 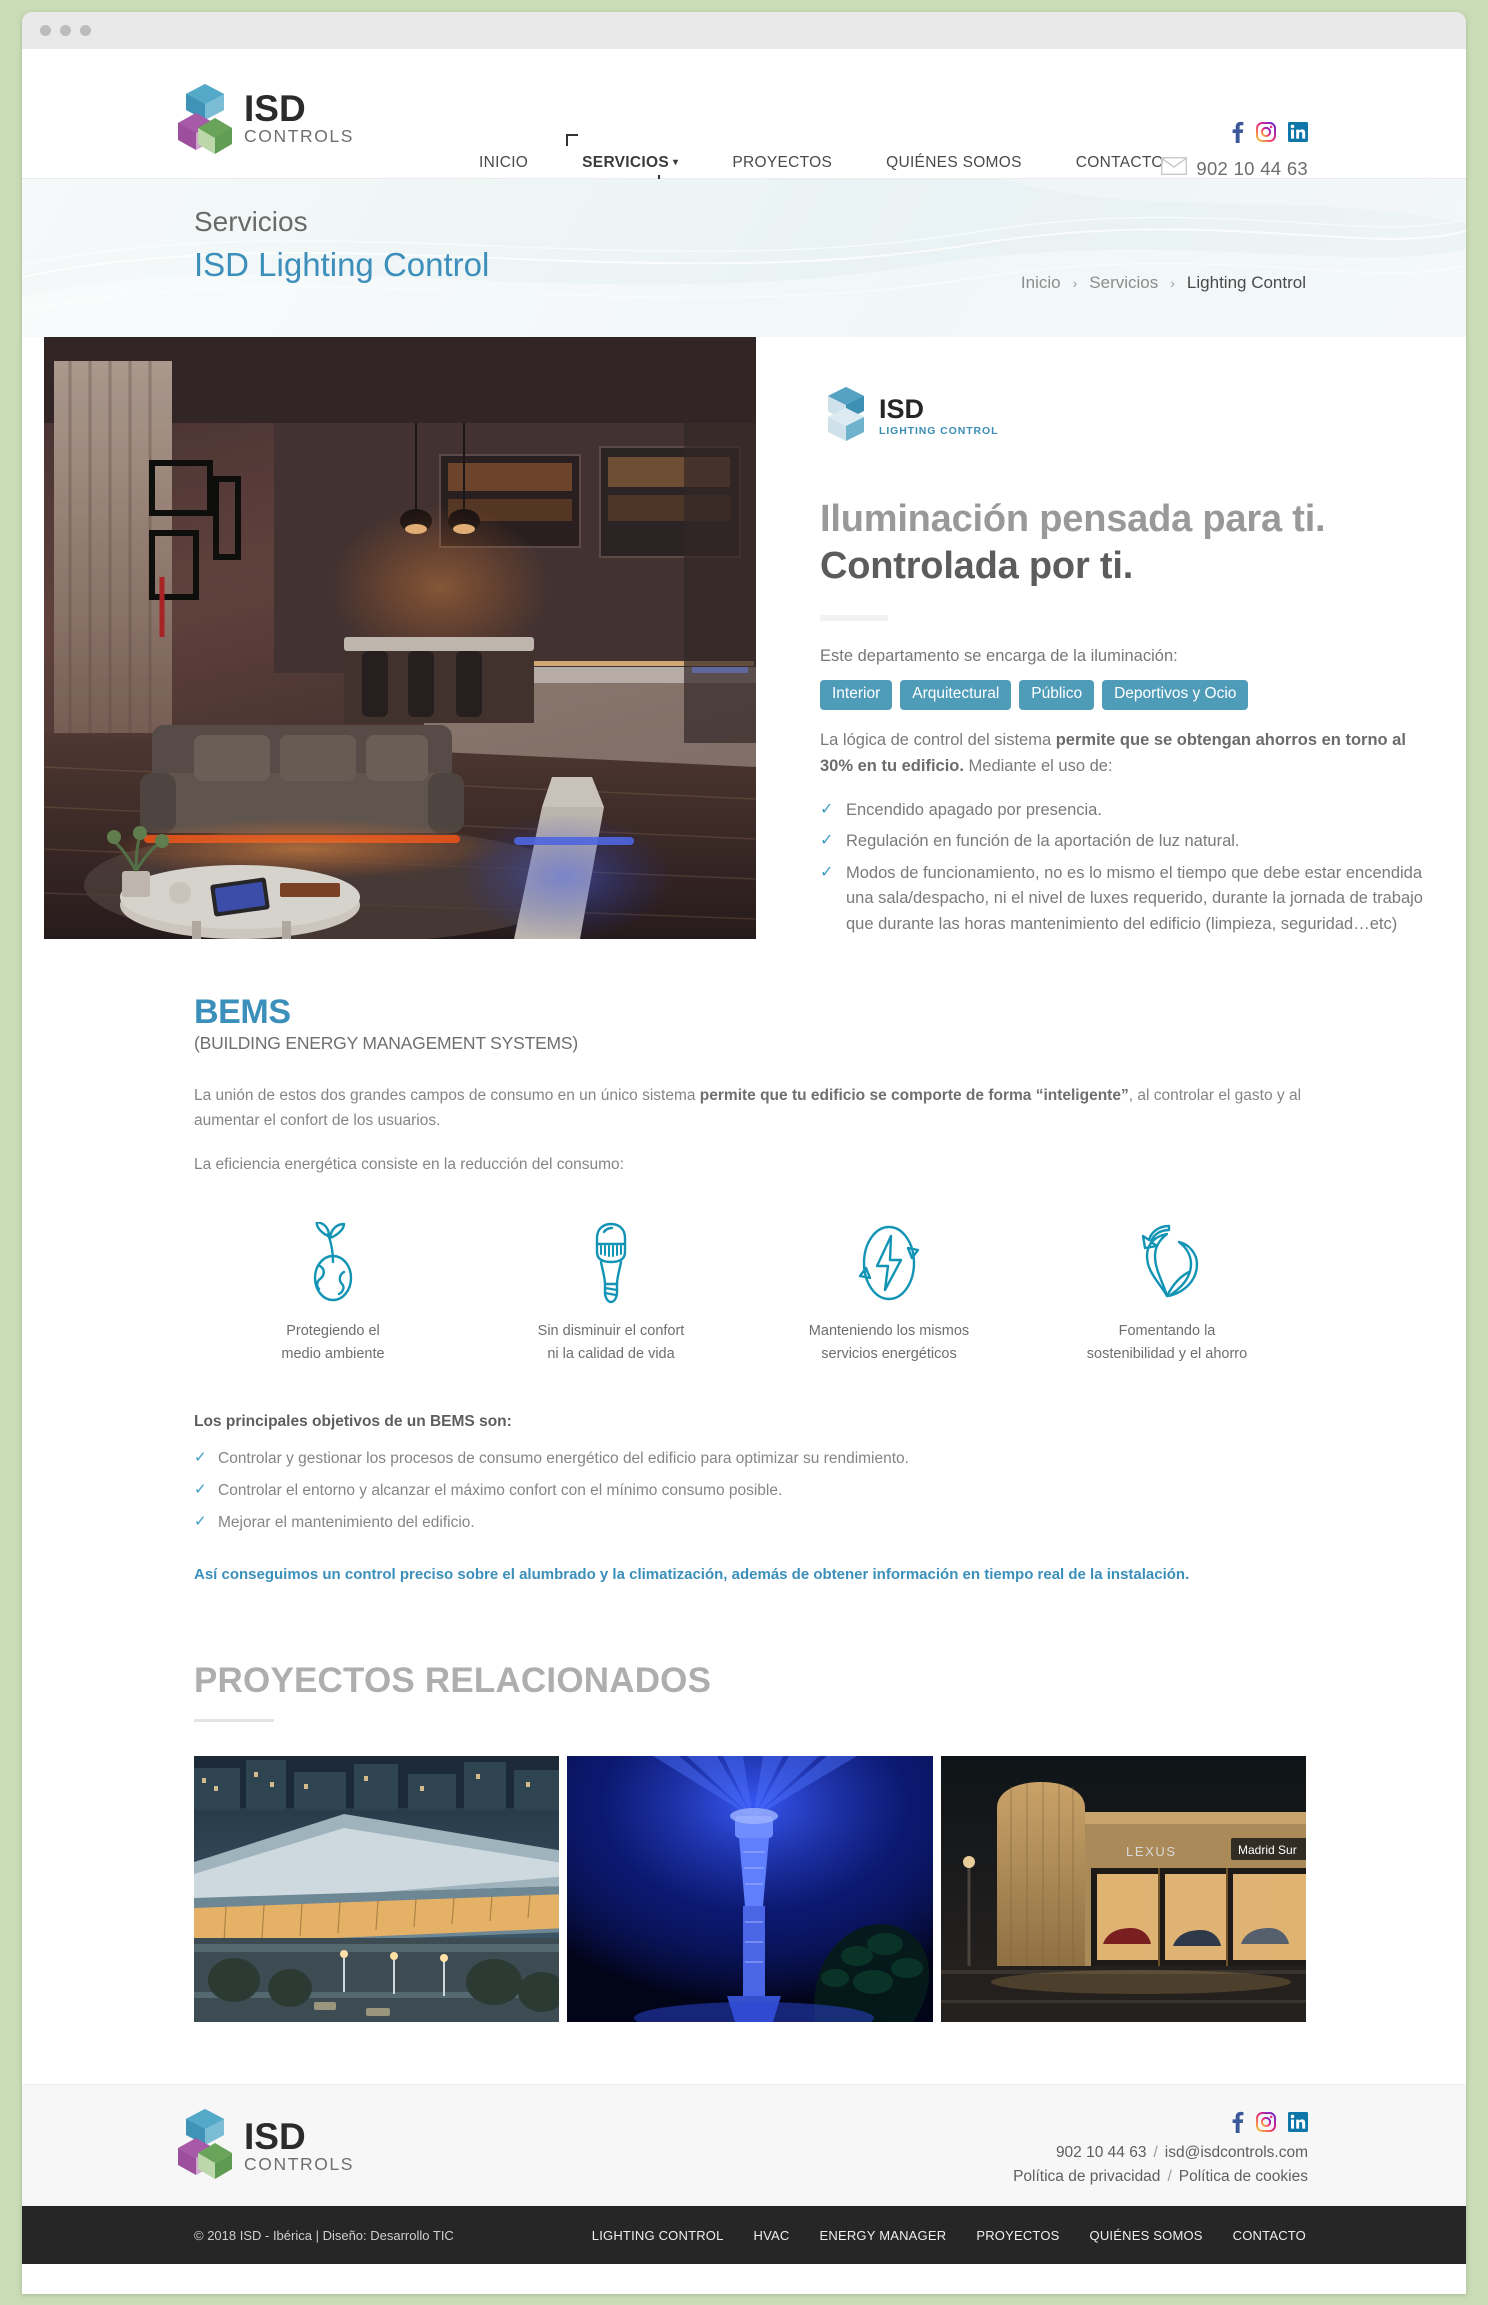 I want to click on header-phone-number: 902 10 44 63, so click(x=1252, y=168).